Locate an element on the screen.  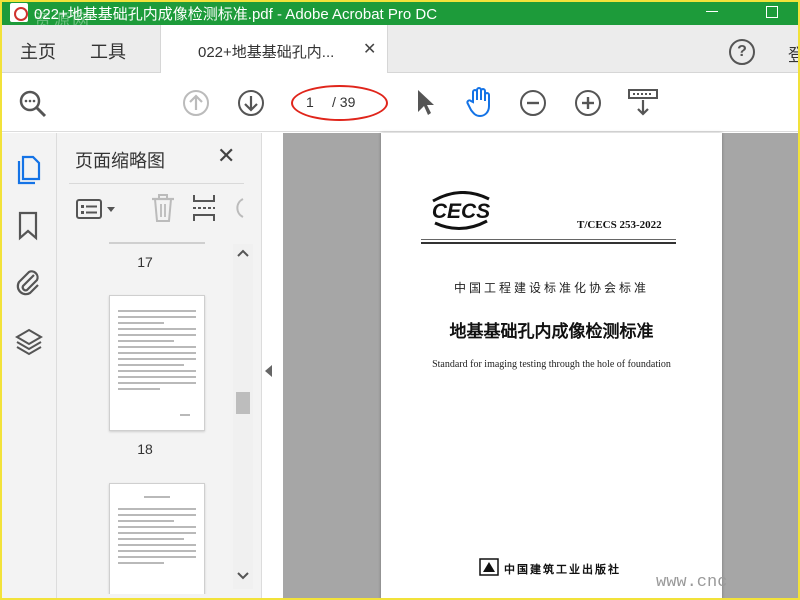
prev-thumbnail-edge is located at coordinates (157, 243).